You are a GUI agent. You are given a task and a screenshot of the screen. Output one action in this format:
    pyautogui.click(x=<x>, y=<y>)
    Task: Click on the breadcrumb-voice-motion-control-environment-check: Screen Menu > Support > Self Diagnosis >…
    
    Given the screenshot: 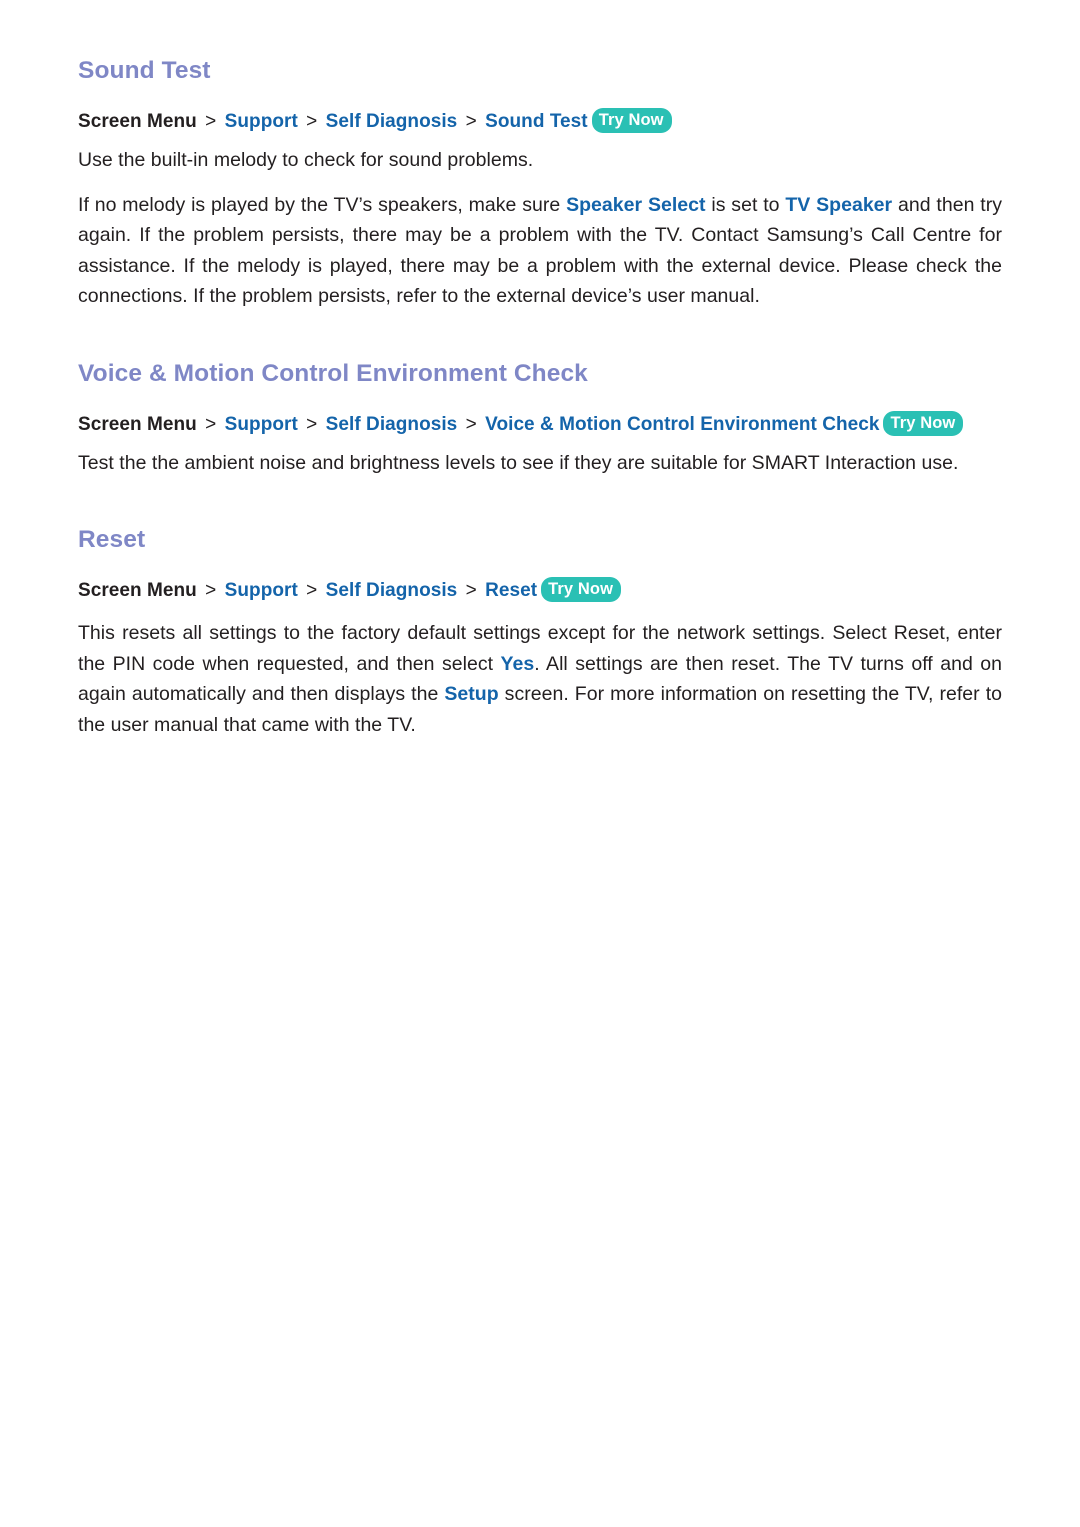 What is the action you would take?
    pyautogui.click(x=540, y=424)
    